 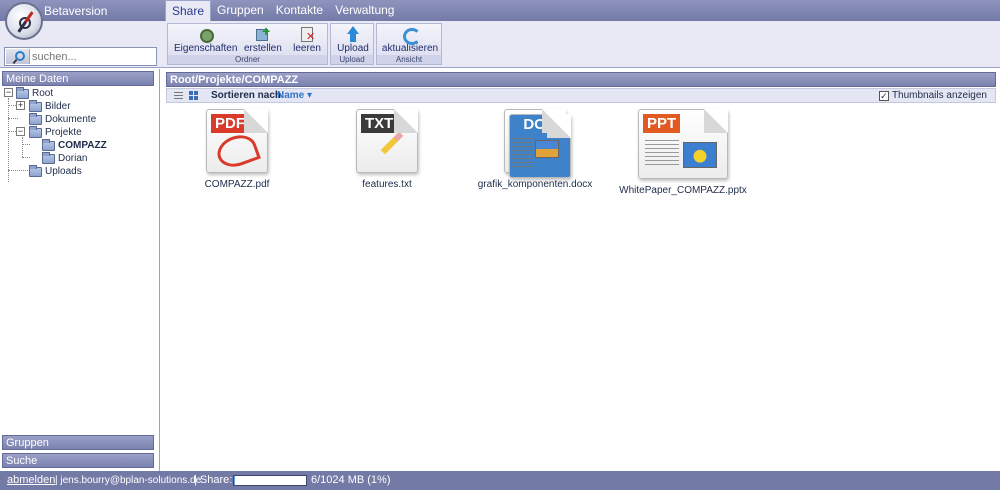 I want to click on list-view-icon, so click(x=179, y=95).